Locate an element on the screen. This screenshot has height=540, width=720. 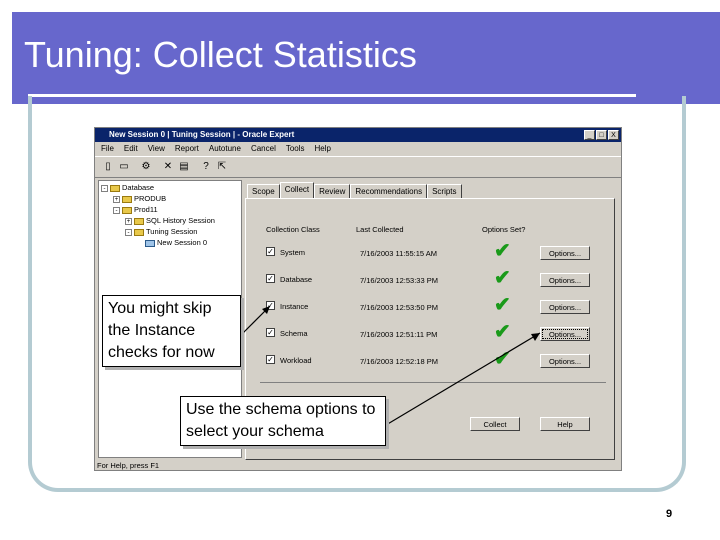
page-number: 9 is located at coordinates (669, 514).